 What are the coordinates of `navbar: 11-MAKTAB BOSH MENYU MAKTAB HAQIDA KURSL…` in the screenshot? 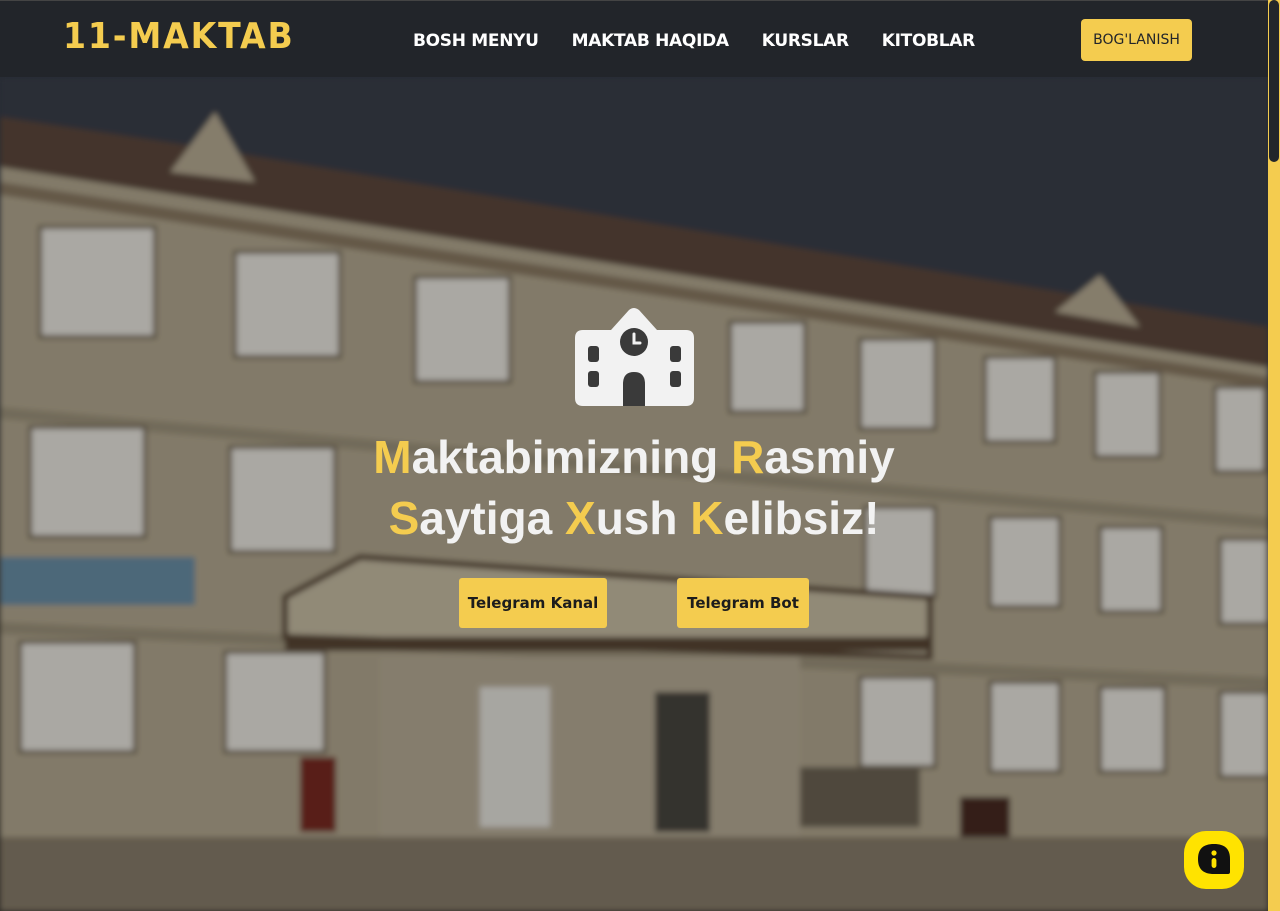 It's located at (634, 38).